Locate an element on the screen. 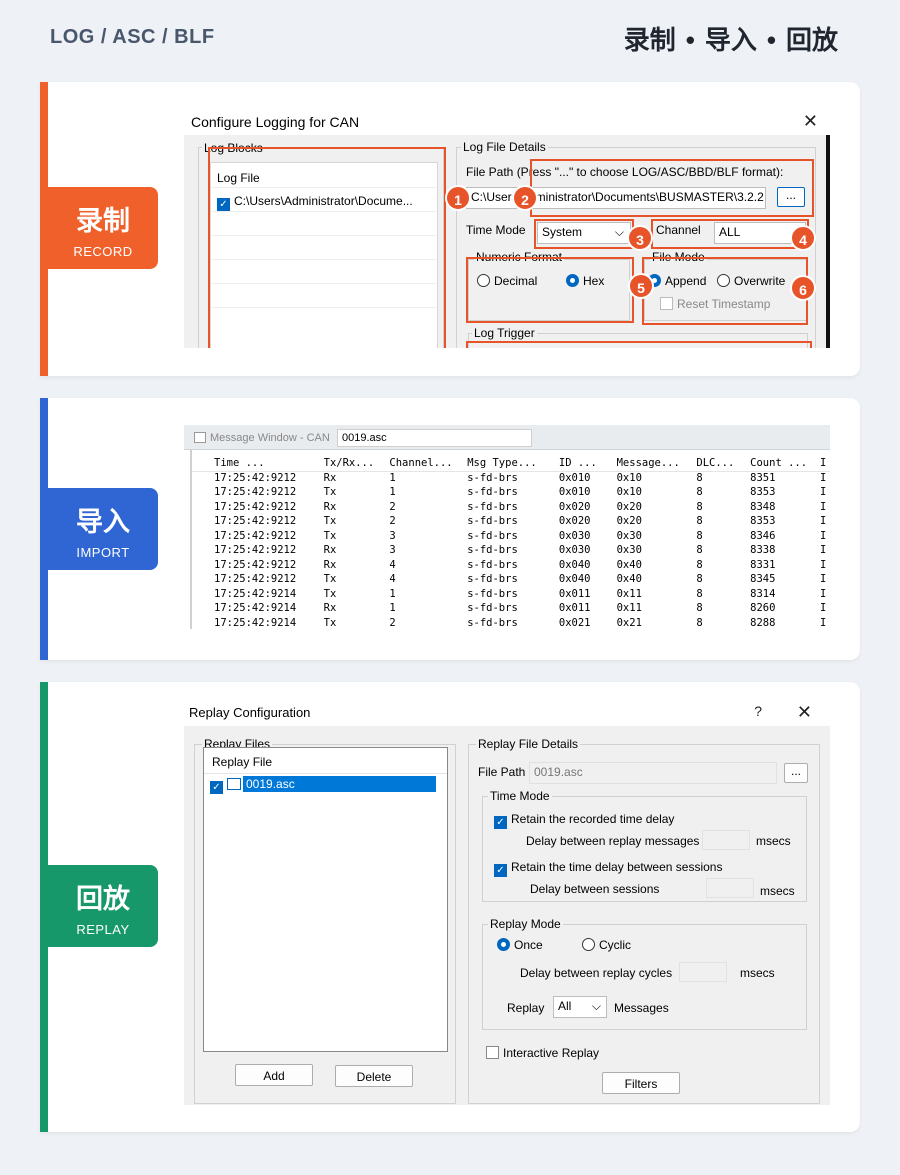 This screenshot has width=900, height=1175. format-title: LOG / ASC / BLF is located at coordinates (132, 37).